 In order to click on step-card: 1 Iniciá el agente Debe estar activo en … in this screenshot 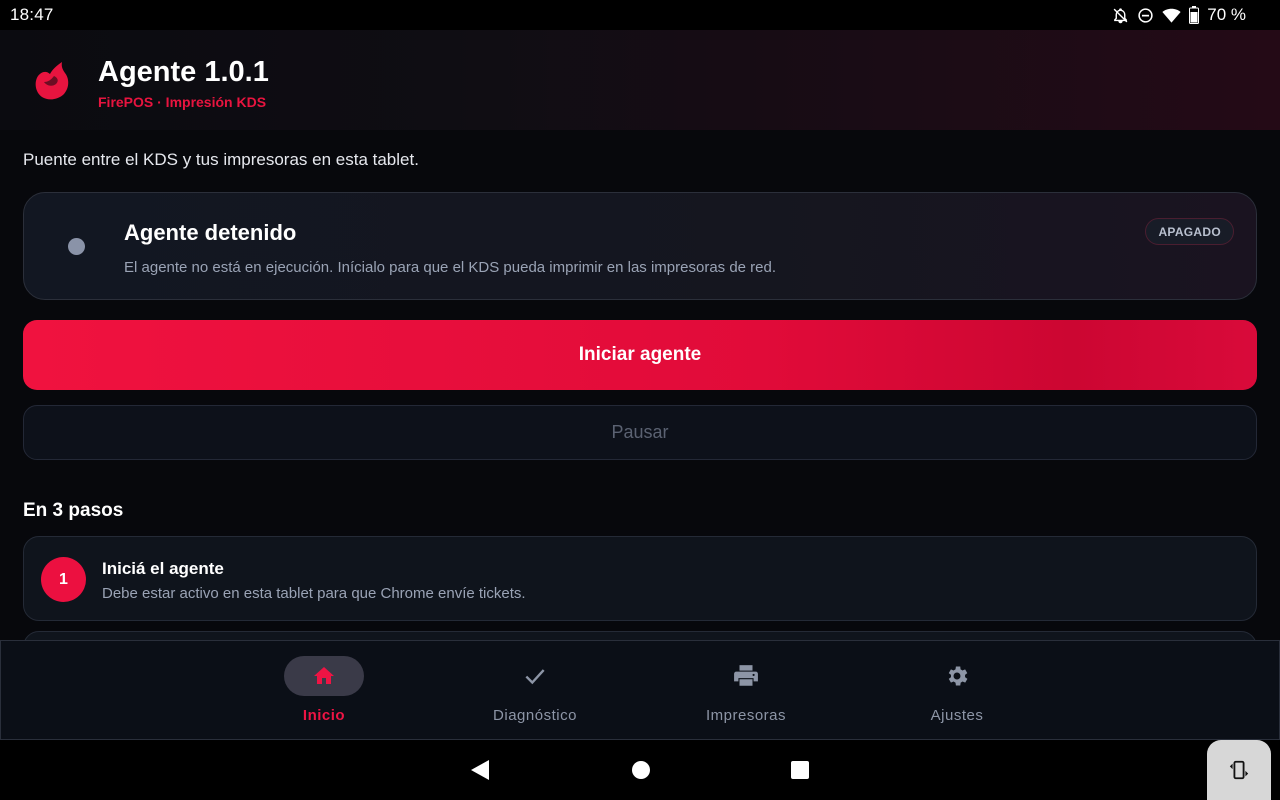, I will do `click(640, 578)`.